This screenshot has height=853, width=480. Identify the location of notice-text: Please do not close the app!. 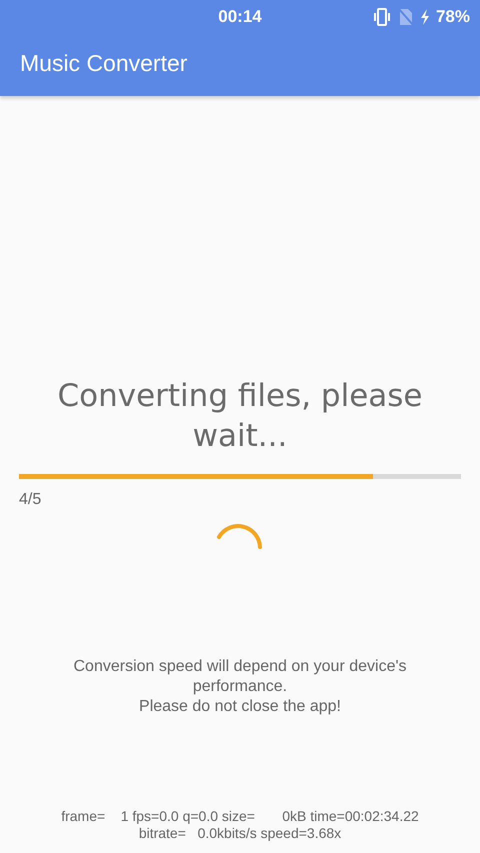
(240, 707).